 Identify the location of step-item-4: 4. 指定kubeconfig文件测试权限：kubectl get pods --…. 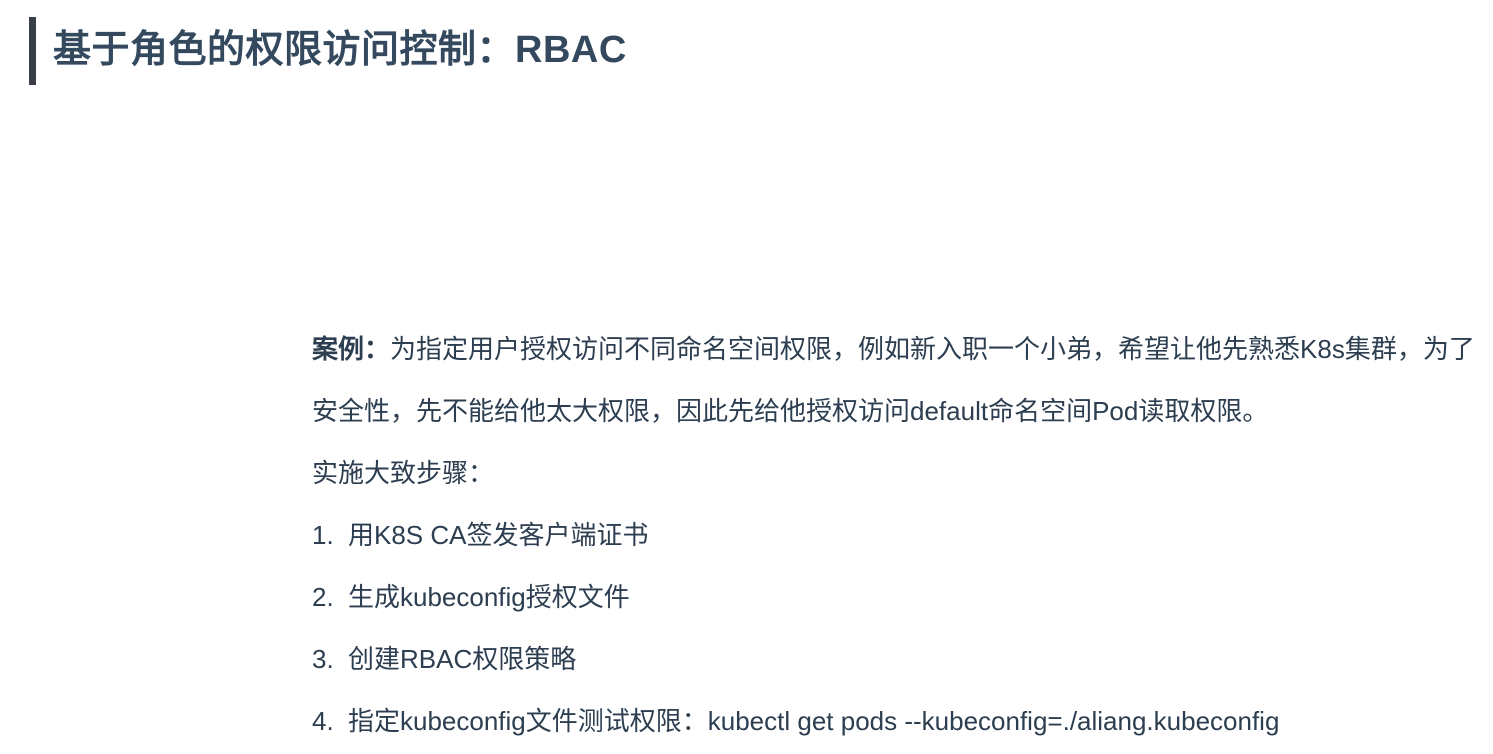
(897, 721).